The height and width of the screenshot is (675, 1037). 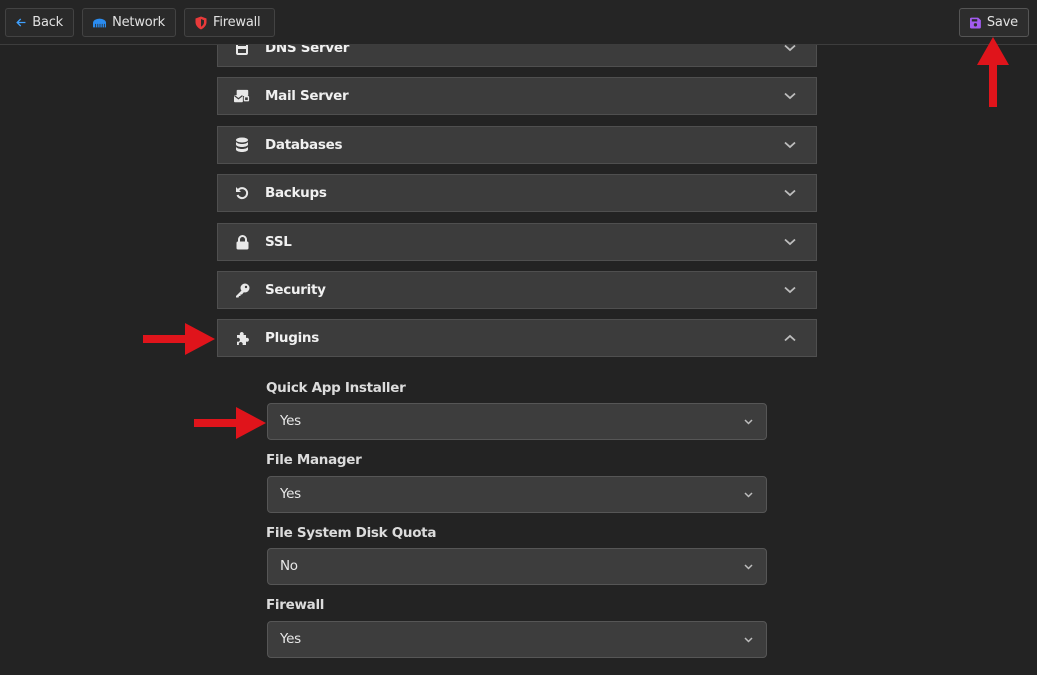 What do you see at coordinates (975, 22) in the screenshot?
I see `floppy-disk-icon` at bounding box center [975, 22].